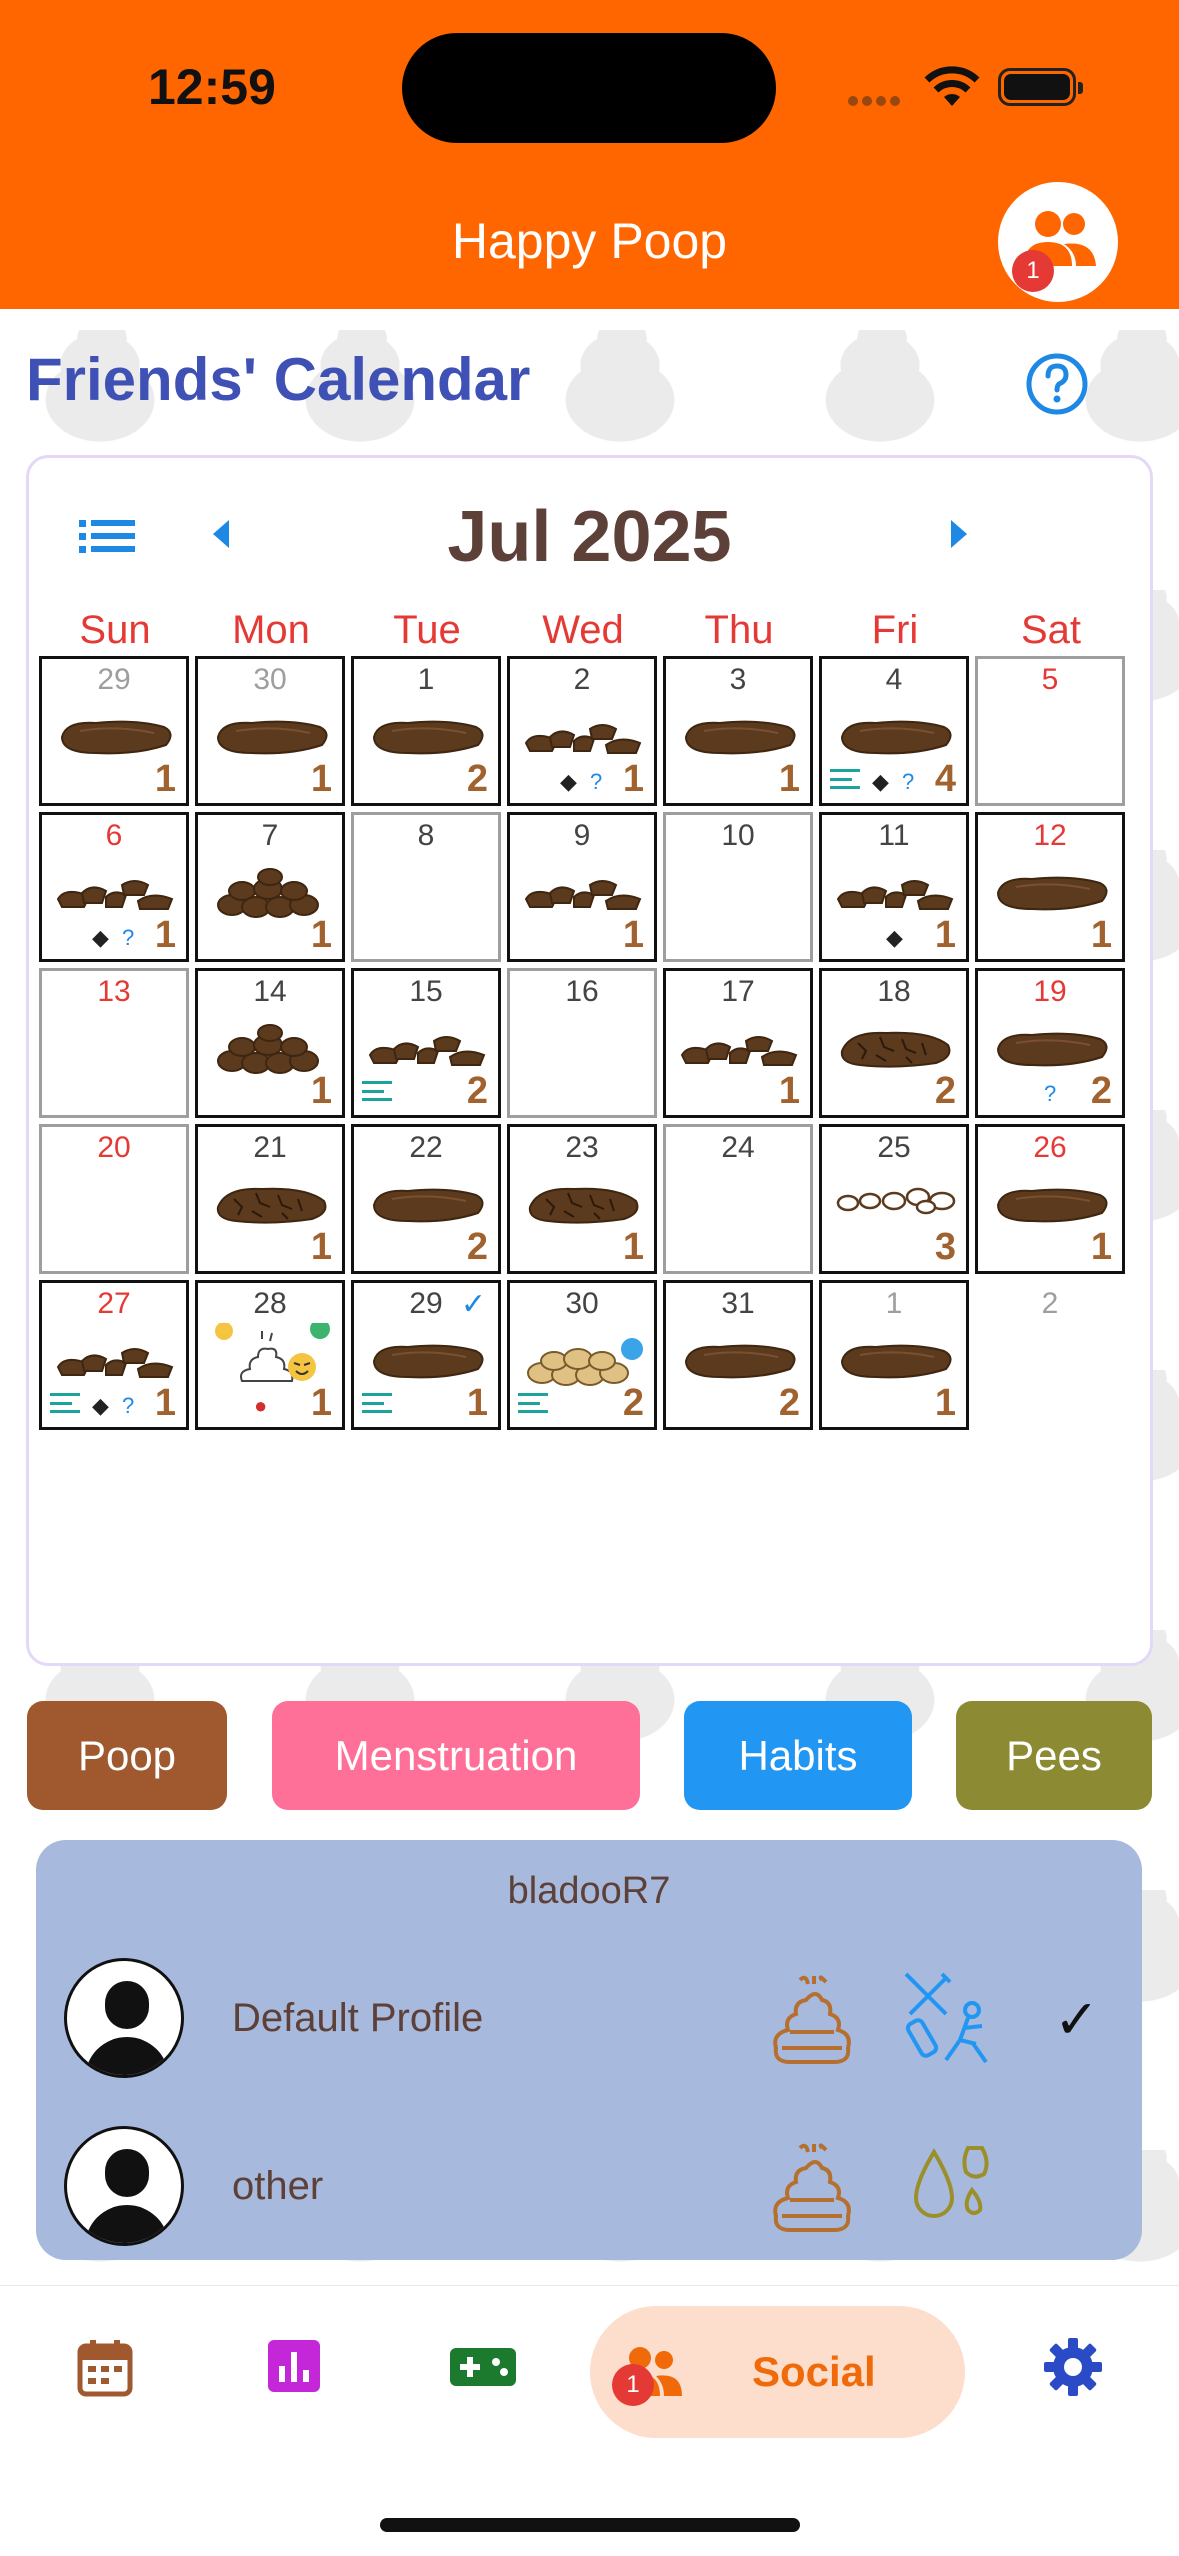  I want to click on calendar-day-cell: 11 ◆ 1, so click(894, 887).